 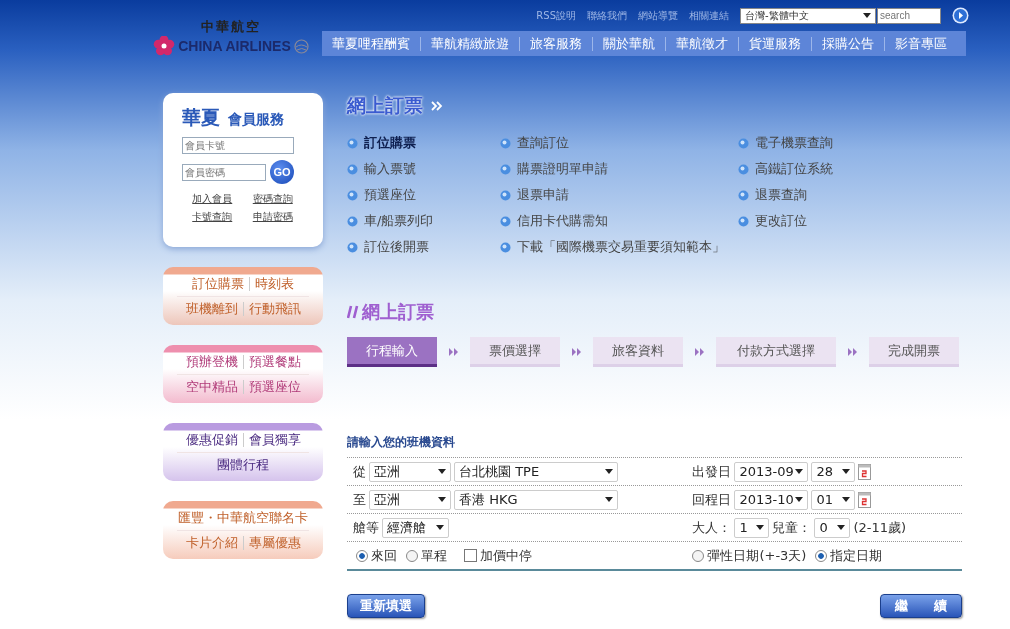 What do you see at coordinates (415, 527) in the screenshot?
I see `cabin-select: 經濟艙` at bounding box center [415, 527].